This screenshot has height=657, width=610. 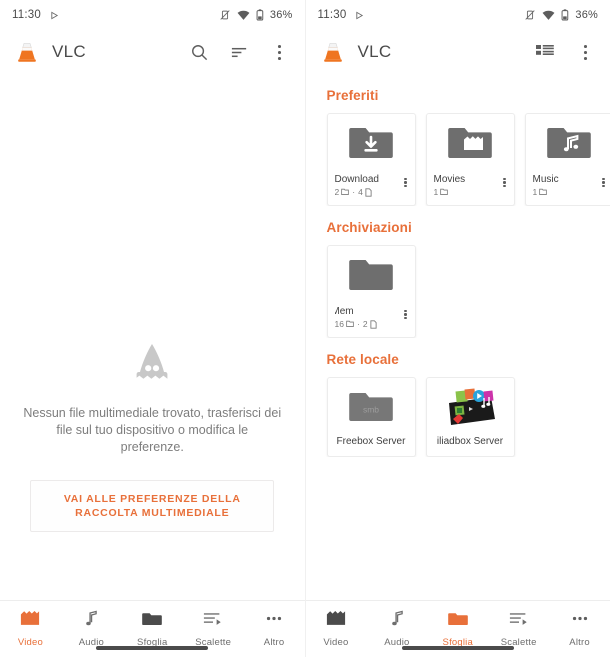 I want to click on play-triangle-icon, so click(x=54, y=15).